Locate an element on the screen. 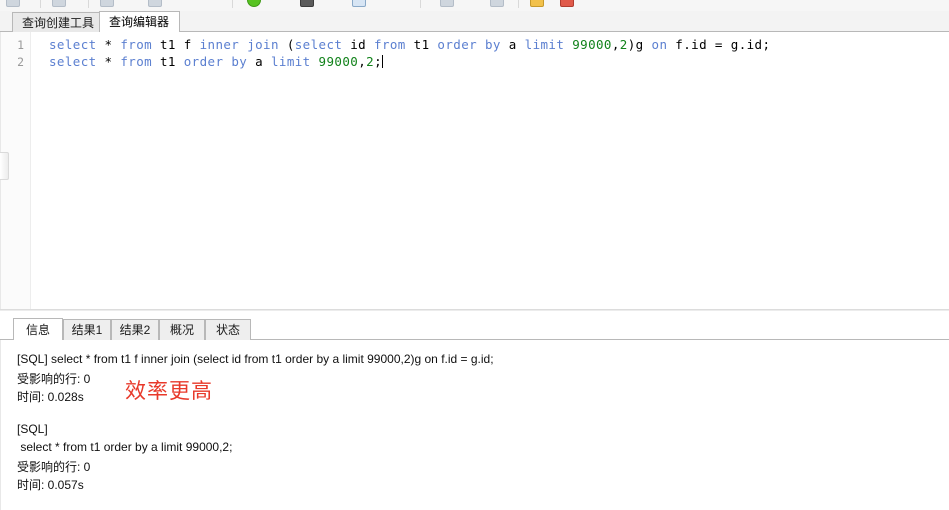  results-tab-4: 状态 is located at coordinates (228, 329).